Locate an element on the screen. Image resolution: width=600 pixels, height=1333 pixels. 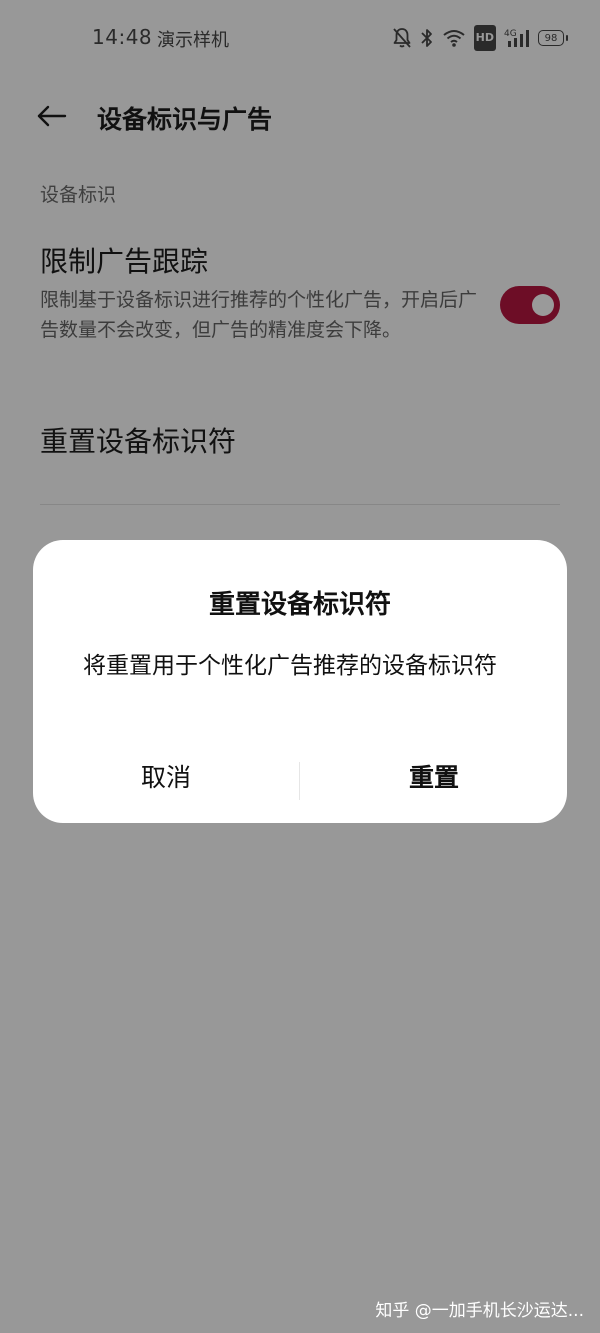
battery-level: 98 is located at coordinates (551, 38).